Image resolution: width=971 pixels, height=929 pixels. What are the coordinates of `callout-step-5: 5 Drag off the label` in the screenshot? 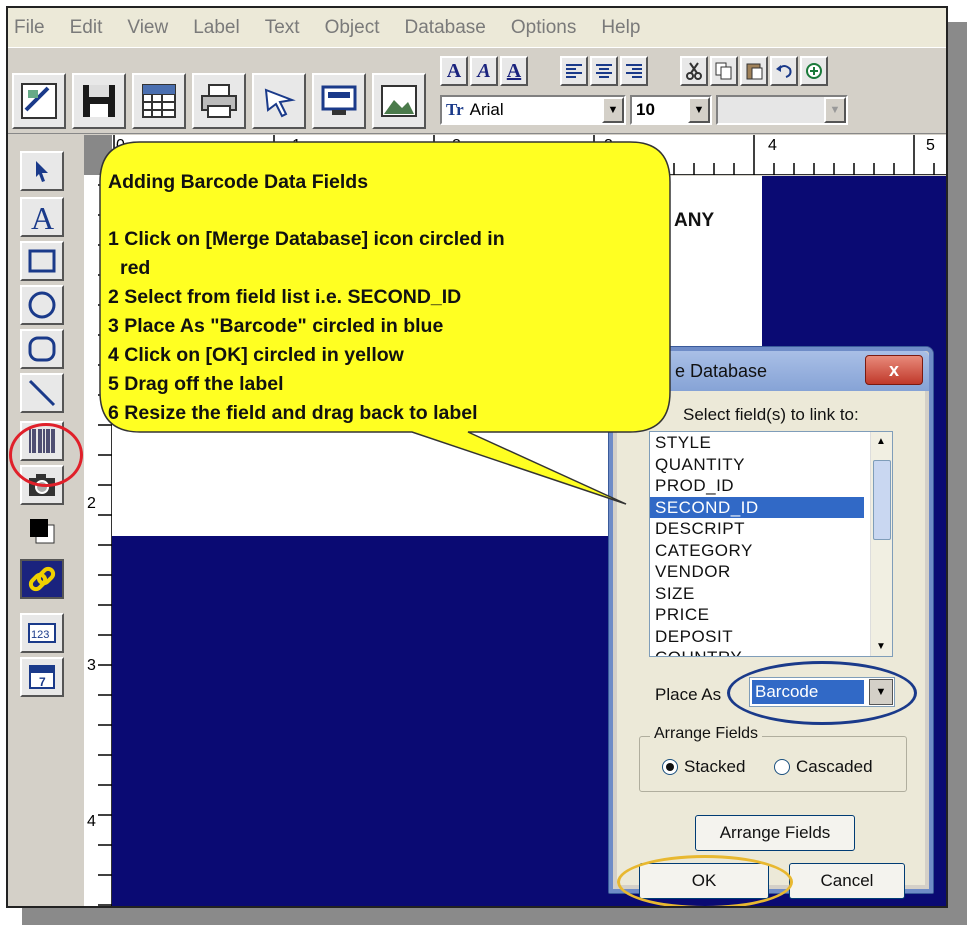 It's located at (196, 384).